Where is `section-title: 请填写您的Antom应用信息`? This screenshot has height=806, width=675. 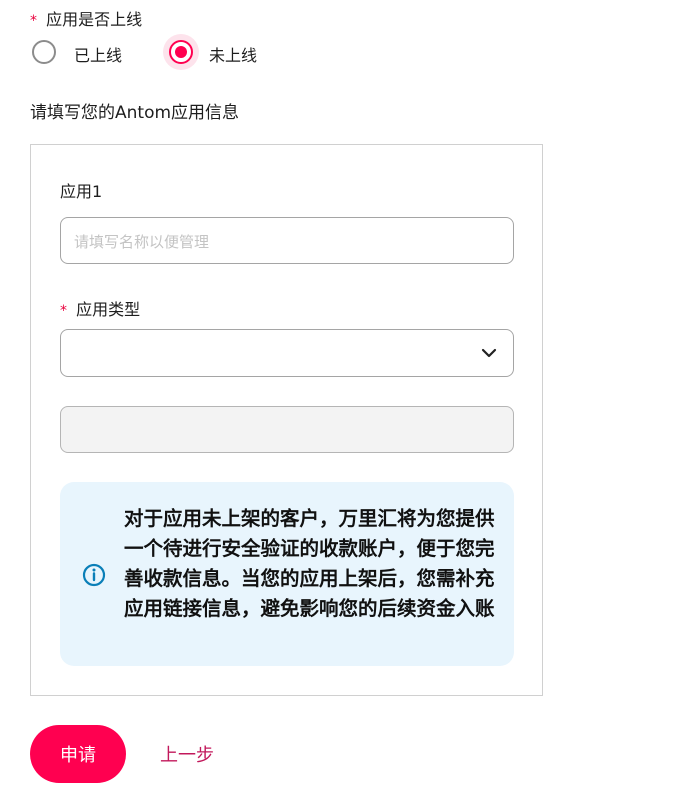
section-title: 请填写您的Antom应用信息 is located at coordinates (135, 113).